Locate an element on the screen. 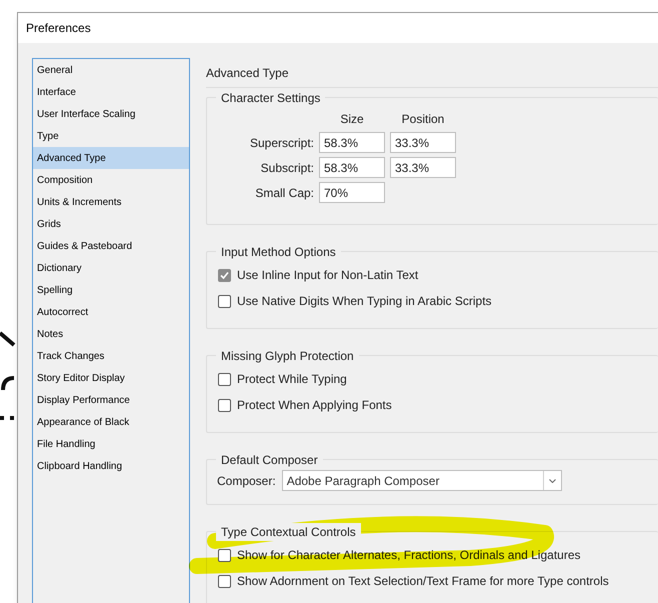  chevron-down-icon is located at coordinates (552, 480).